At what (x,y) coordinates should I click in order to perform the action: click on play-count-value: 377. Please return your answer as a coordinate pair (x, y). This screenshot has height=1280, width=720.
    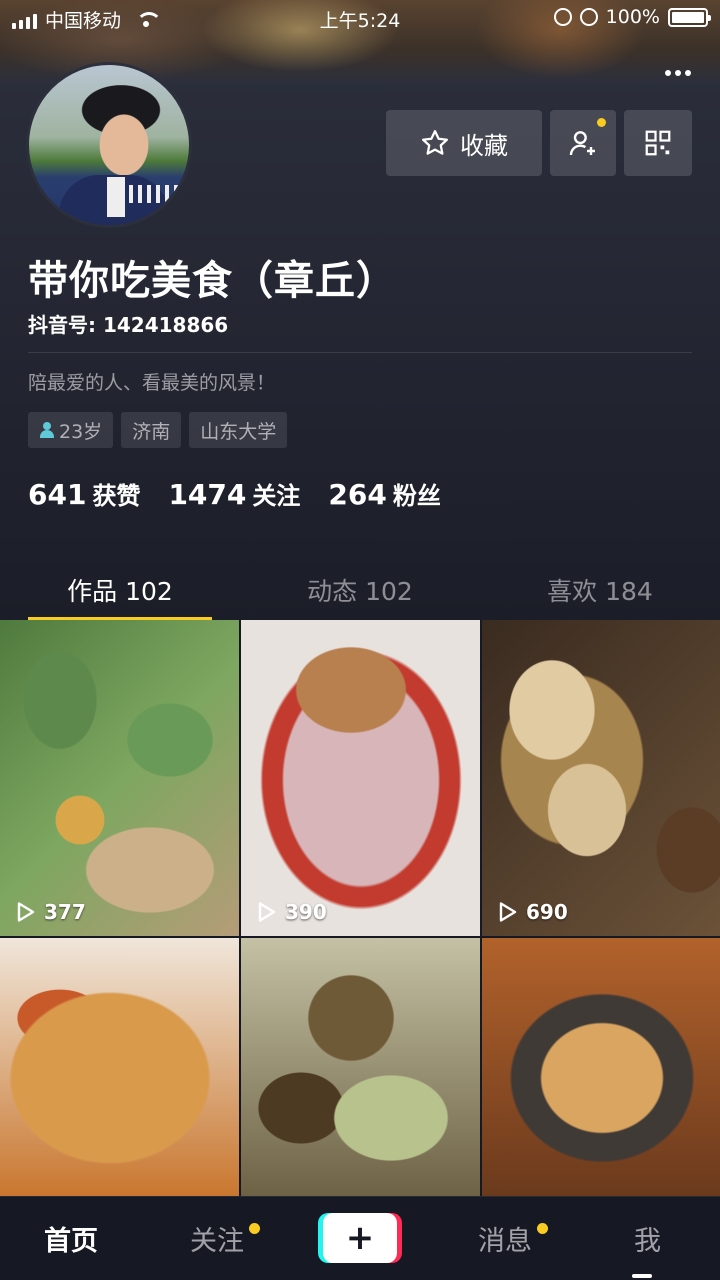
    Looking at the image, I should click on (65, 912).